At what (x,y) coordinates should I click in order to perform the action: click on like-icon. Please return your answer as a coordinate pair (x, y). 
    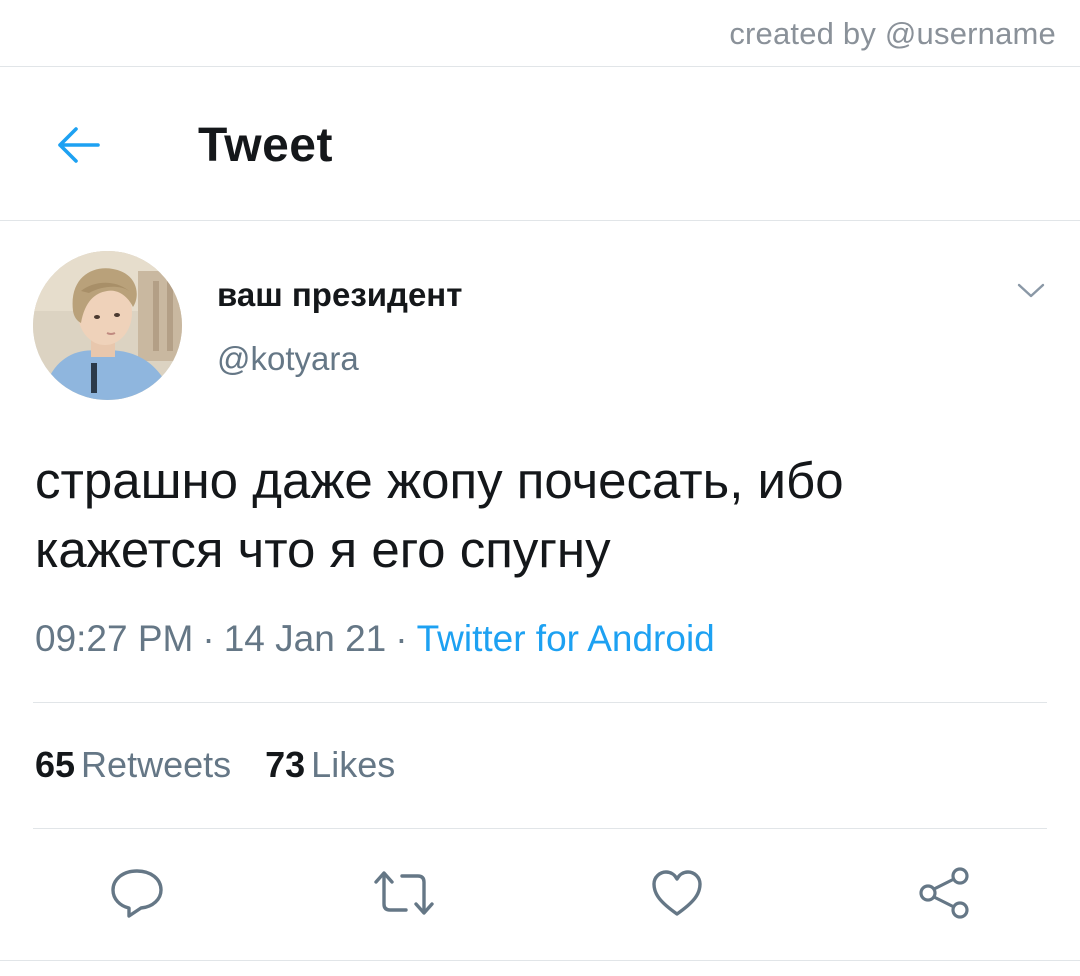
    Looking at the image, I should click on (677, 893).